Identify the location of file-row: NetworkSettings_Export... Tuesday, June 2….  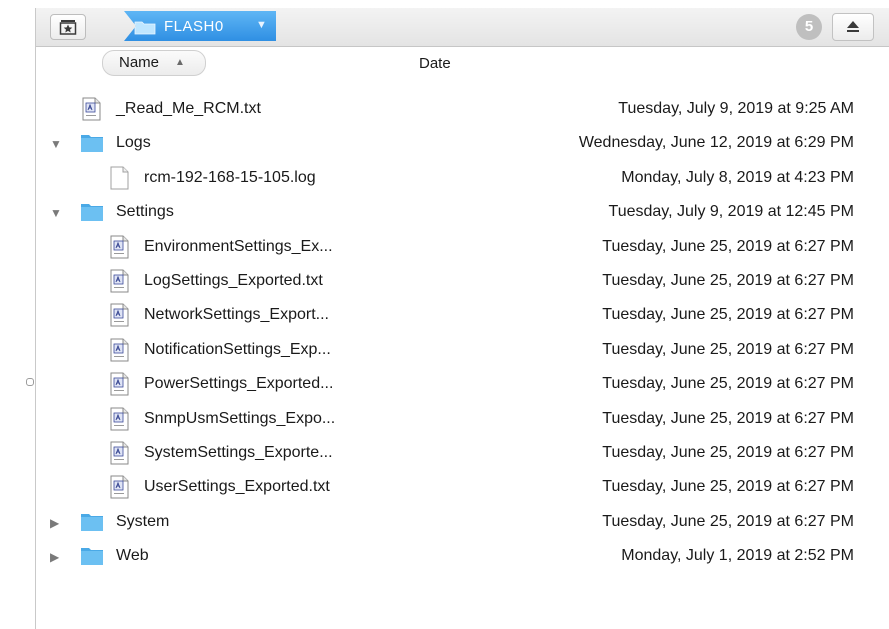
(462, 316).